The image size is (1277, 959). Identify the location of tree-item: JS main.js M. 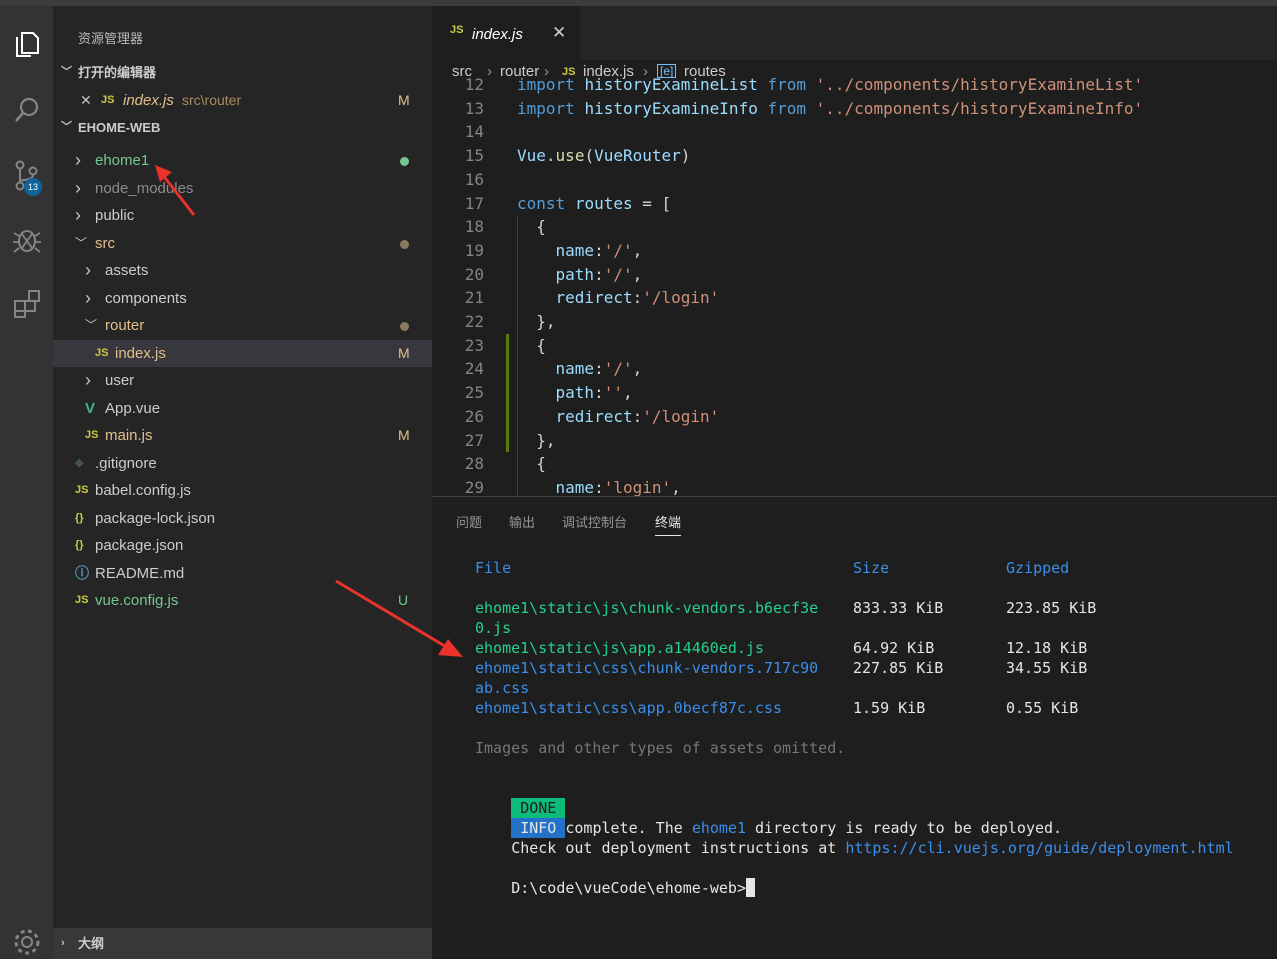
(242, 435).